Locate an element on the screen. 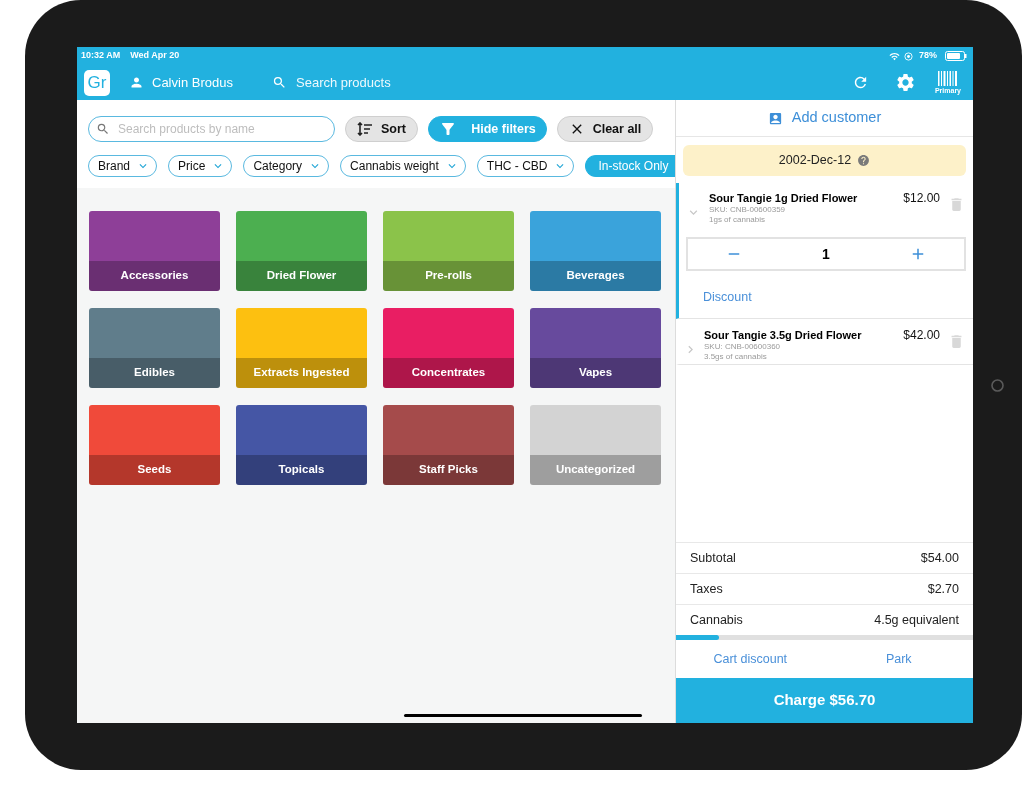  quantity-value: 1 is located at coordinates (826, 254).